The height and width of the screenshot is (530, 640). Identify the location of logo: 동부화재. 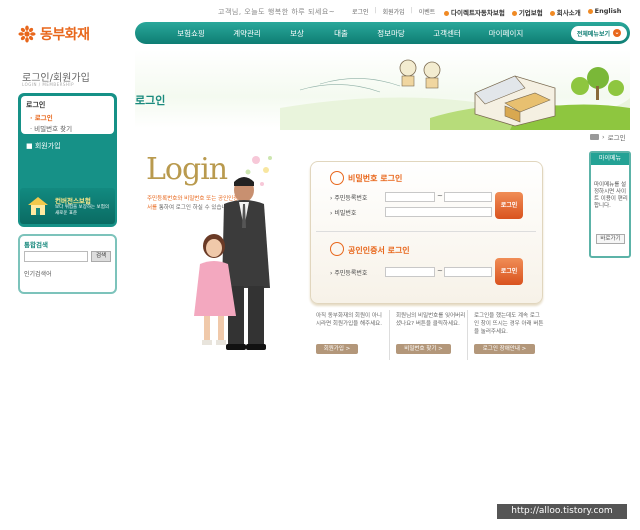
(54, 34).